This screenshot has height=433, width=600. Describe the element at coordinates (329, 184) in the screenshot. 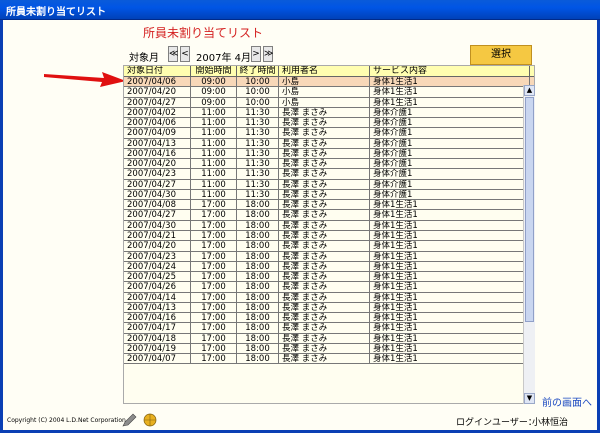

I see `table-row: 2007/04/27 11:00 11:30 長澤 まさみ 身体介護1` at that location.